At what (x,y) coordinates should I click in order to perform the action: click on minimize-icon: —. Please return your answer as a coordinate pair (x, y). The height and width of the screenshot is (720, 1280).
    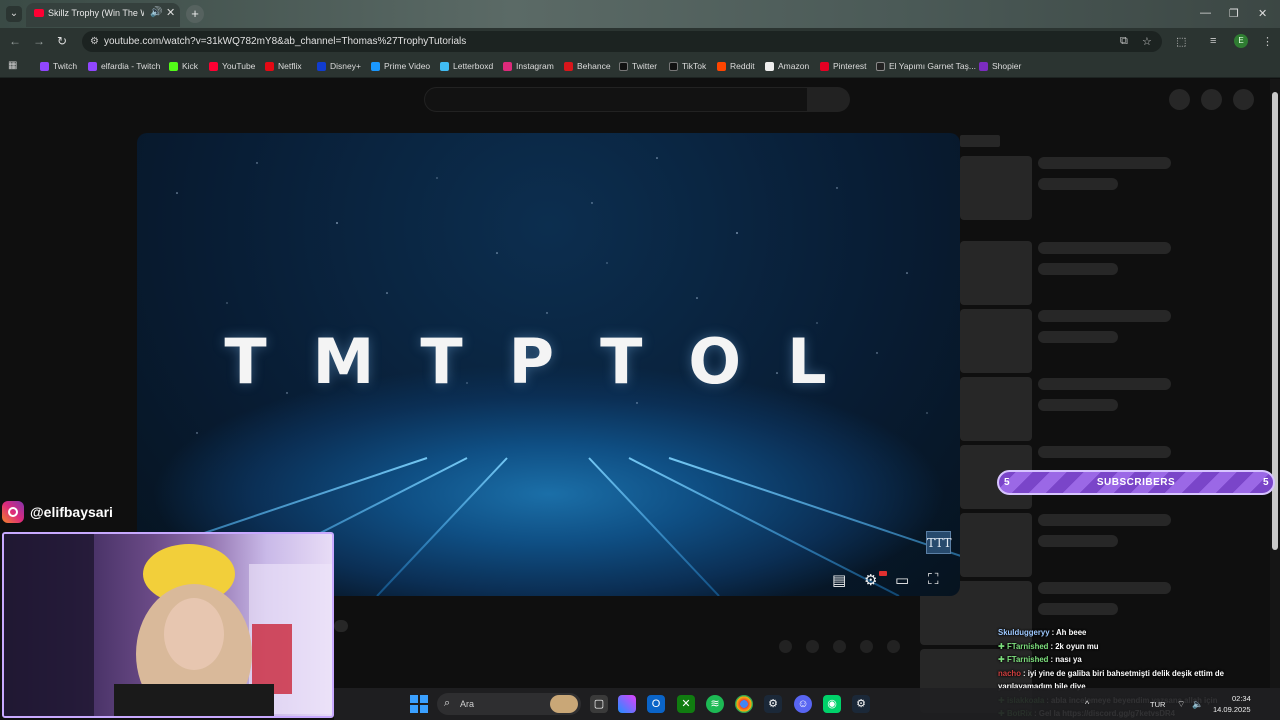
    Looking at the image, I should click on (1205, 13).